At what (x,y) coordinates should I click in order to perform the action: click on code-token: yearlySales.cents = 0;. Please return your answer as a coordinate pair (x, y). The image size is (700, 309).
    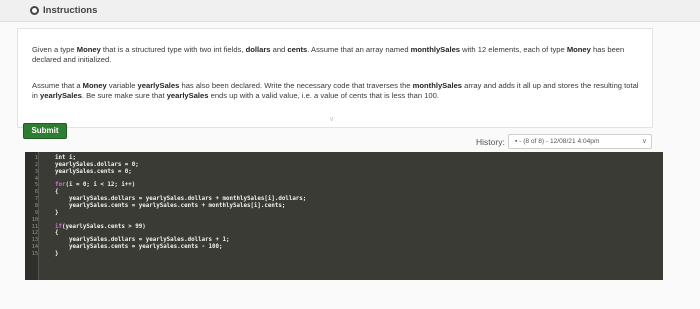
    Looking at the image, I should click on (93, 171).